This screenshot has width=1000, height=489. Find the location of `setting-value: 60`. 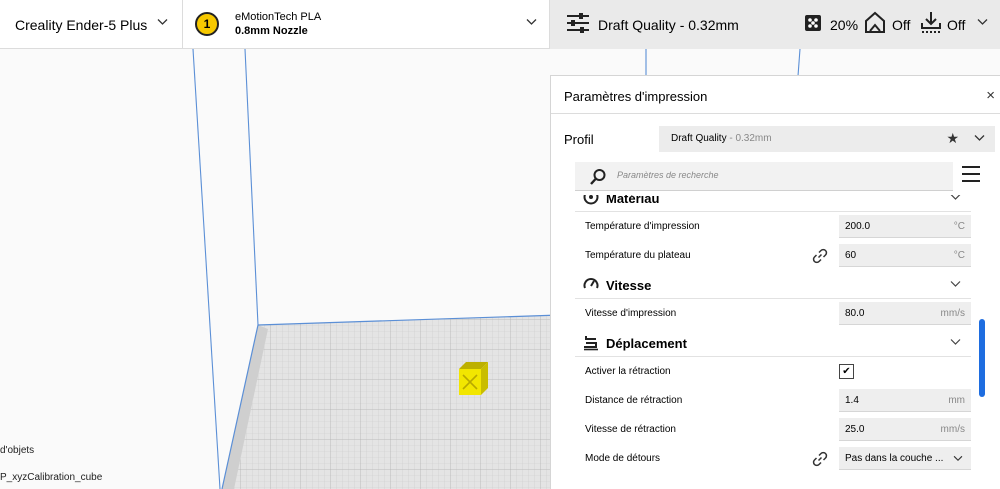

setting-value: 60 is located at coordinates (851, 255).